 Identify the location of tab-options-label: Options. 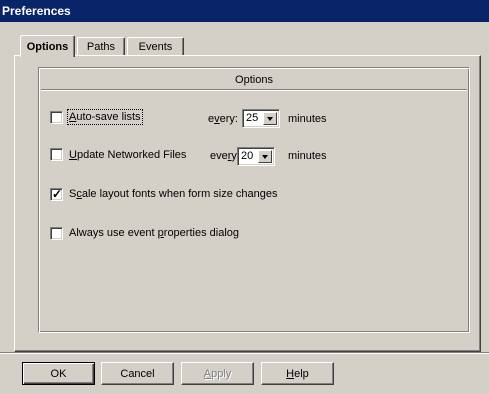
(47, 47).